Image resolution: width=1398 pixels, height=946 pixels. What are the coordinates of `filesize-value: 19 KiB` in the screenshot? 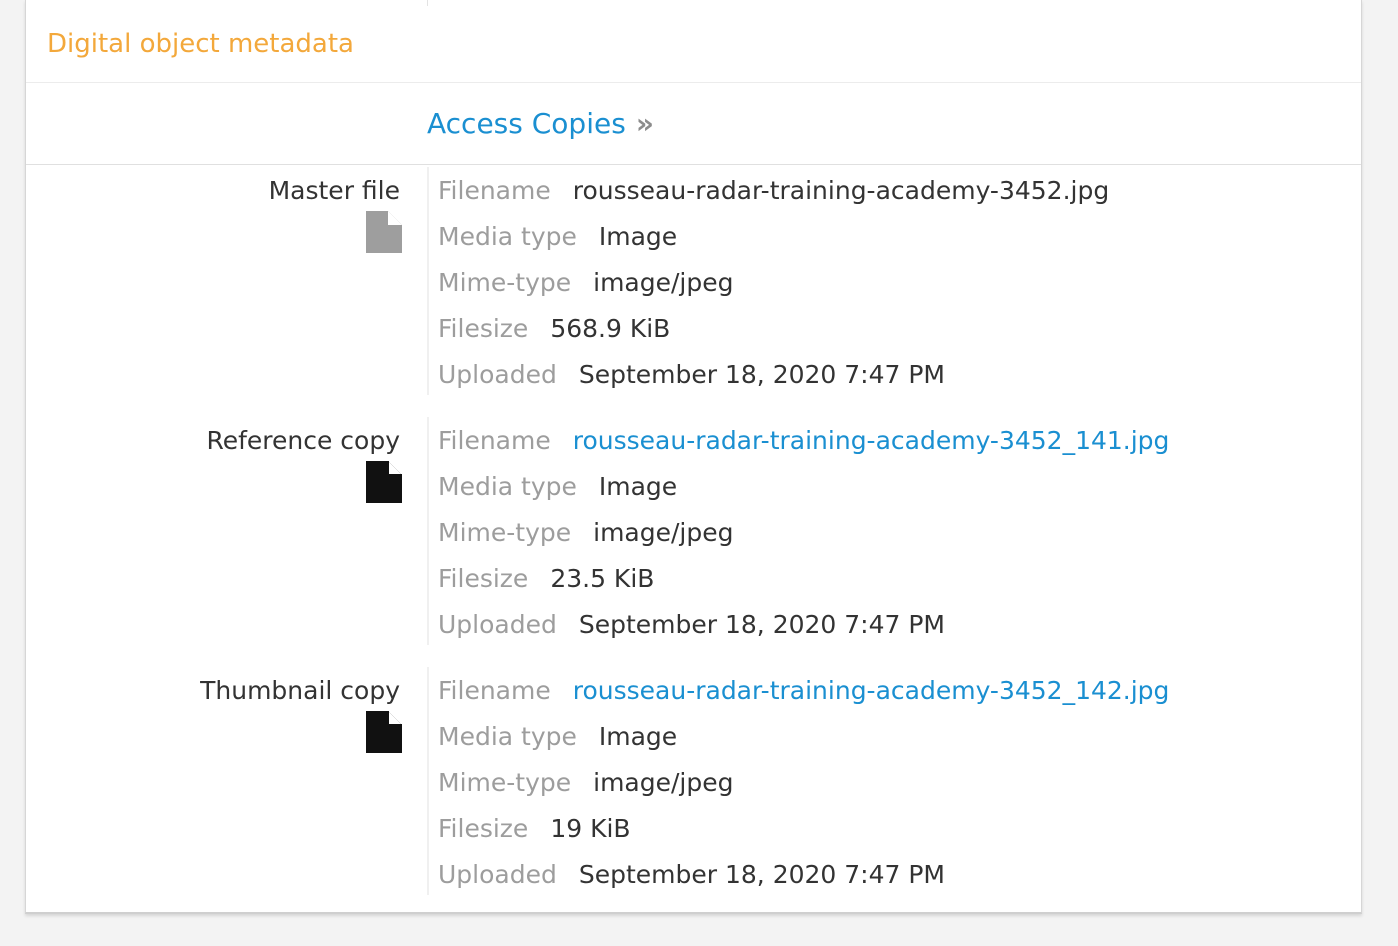 It's located at (590, 828).